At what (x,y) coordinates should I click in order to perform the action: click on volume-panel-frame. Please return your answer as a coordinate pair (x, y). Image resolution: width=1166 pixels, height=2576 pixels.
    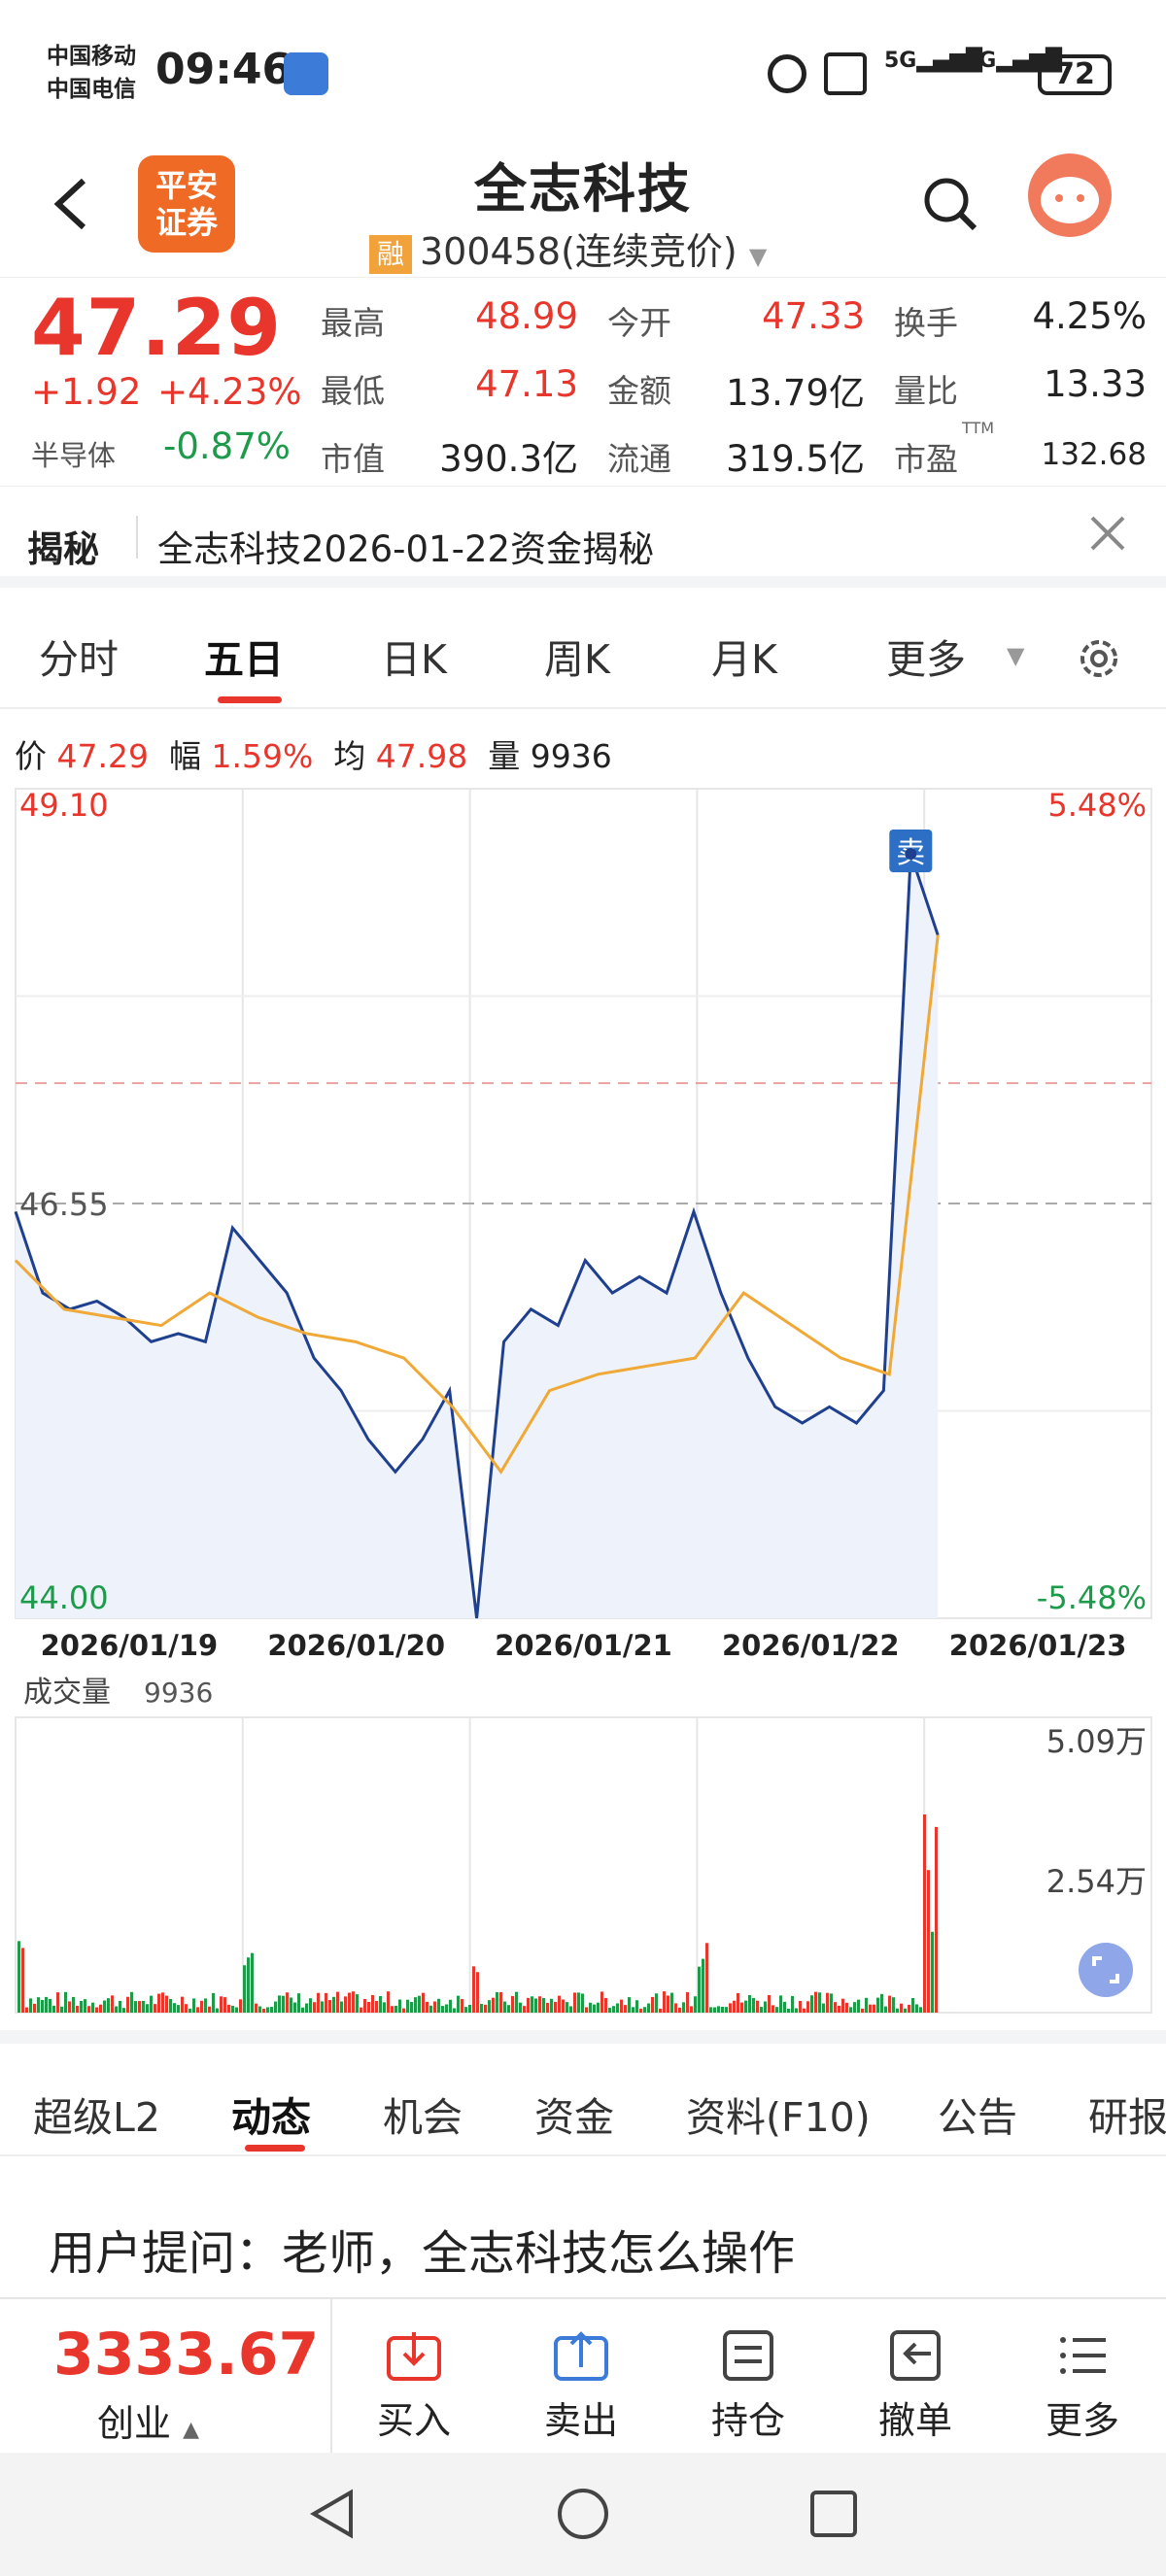
    Looking at the image, I should click on (583, 1865).